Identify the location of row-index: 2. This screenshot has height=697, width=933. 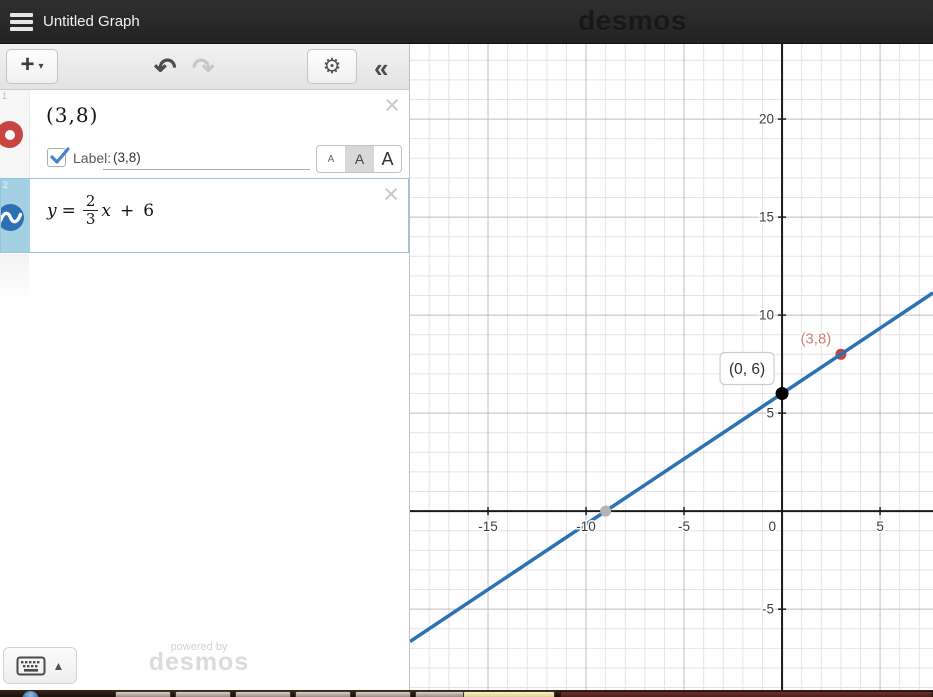
(6, 185).